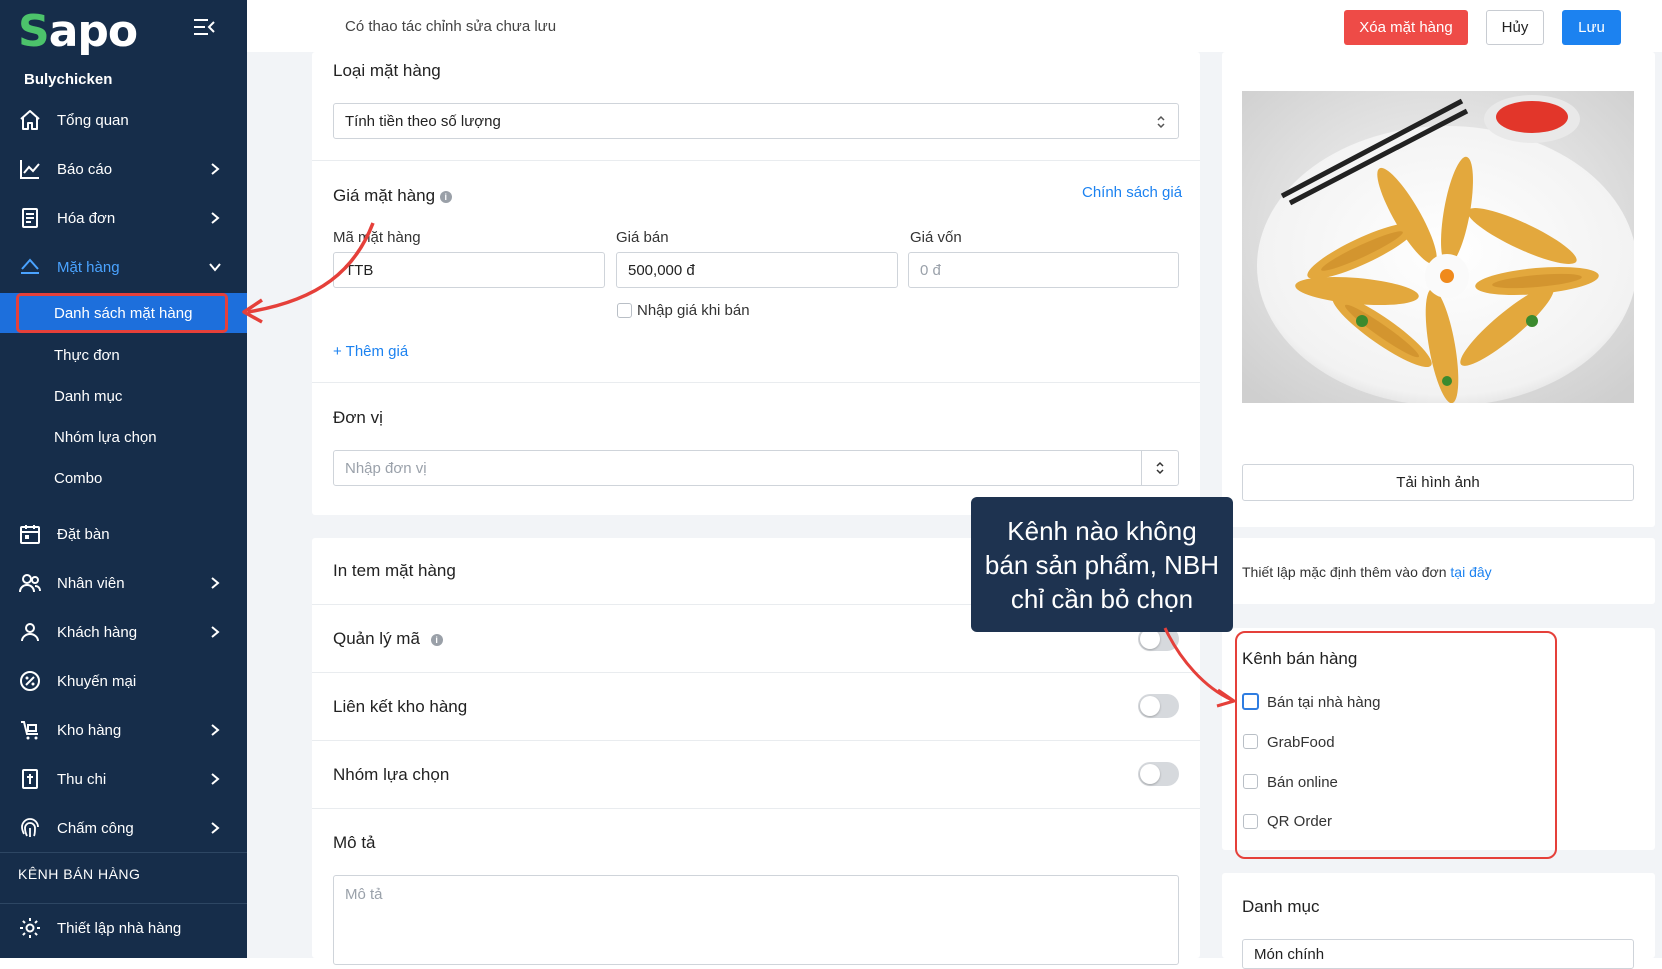 Image resolution: width=1662 pixels, height=969 pixels. I want to click on sidebar-subitem-menu: Thực đơn, so click(123, 355).